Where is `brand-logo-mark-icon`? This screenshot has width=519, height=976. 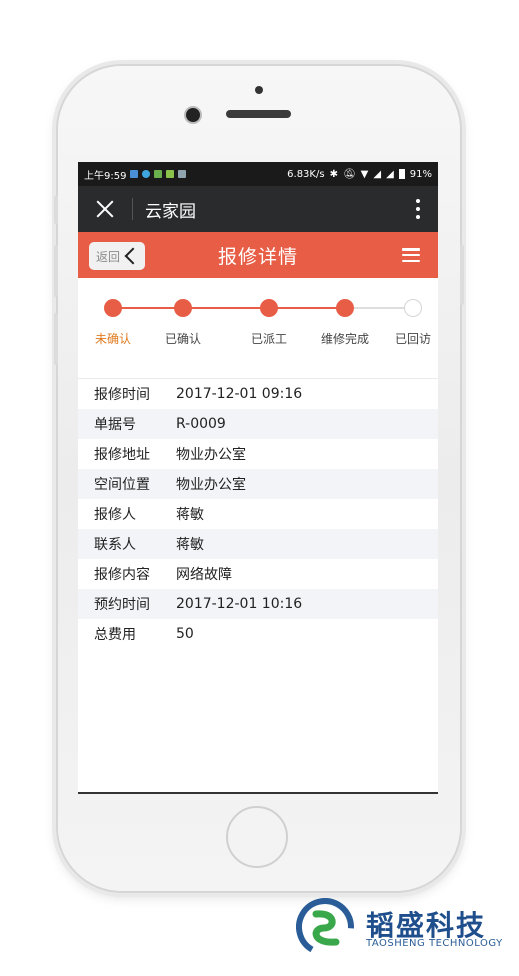
brand-logo-mark-icon is located at coordinates (325, 927).